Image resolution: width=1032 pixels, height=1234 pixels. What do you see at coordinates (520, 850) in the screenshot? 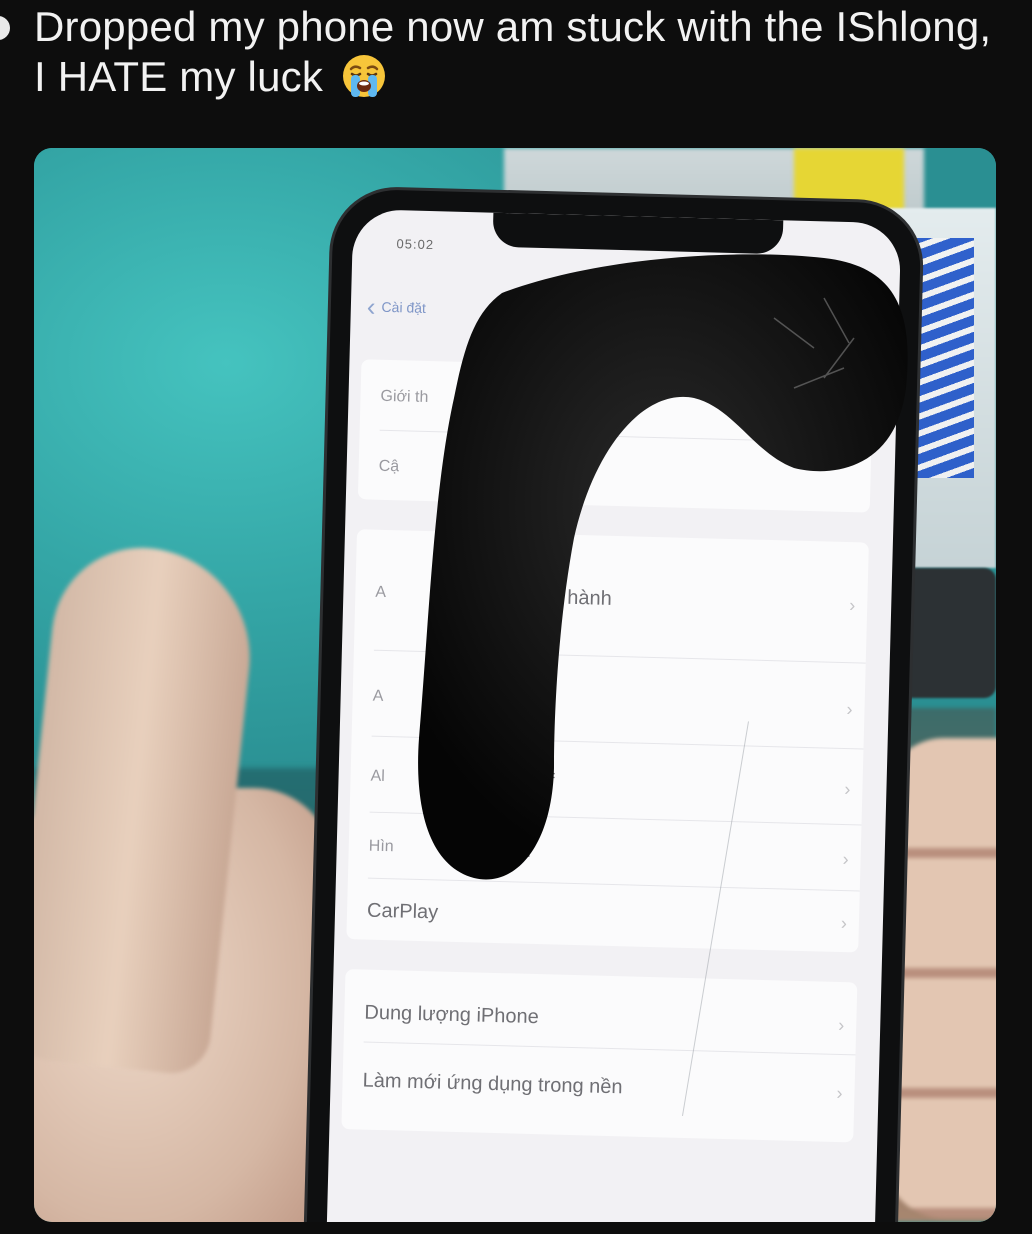
I see `row-label-tail: nh` at bounding box center [520, 850].